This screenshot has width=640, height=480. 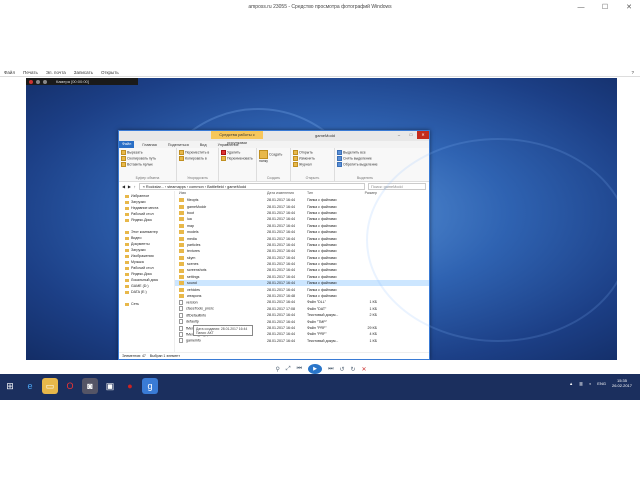 What do you see at coordinates (629, 7) in the screenshot?
I see `close-icon: ✕` at bounding box center [629, 7].